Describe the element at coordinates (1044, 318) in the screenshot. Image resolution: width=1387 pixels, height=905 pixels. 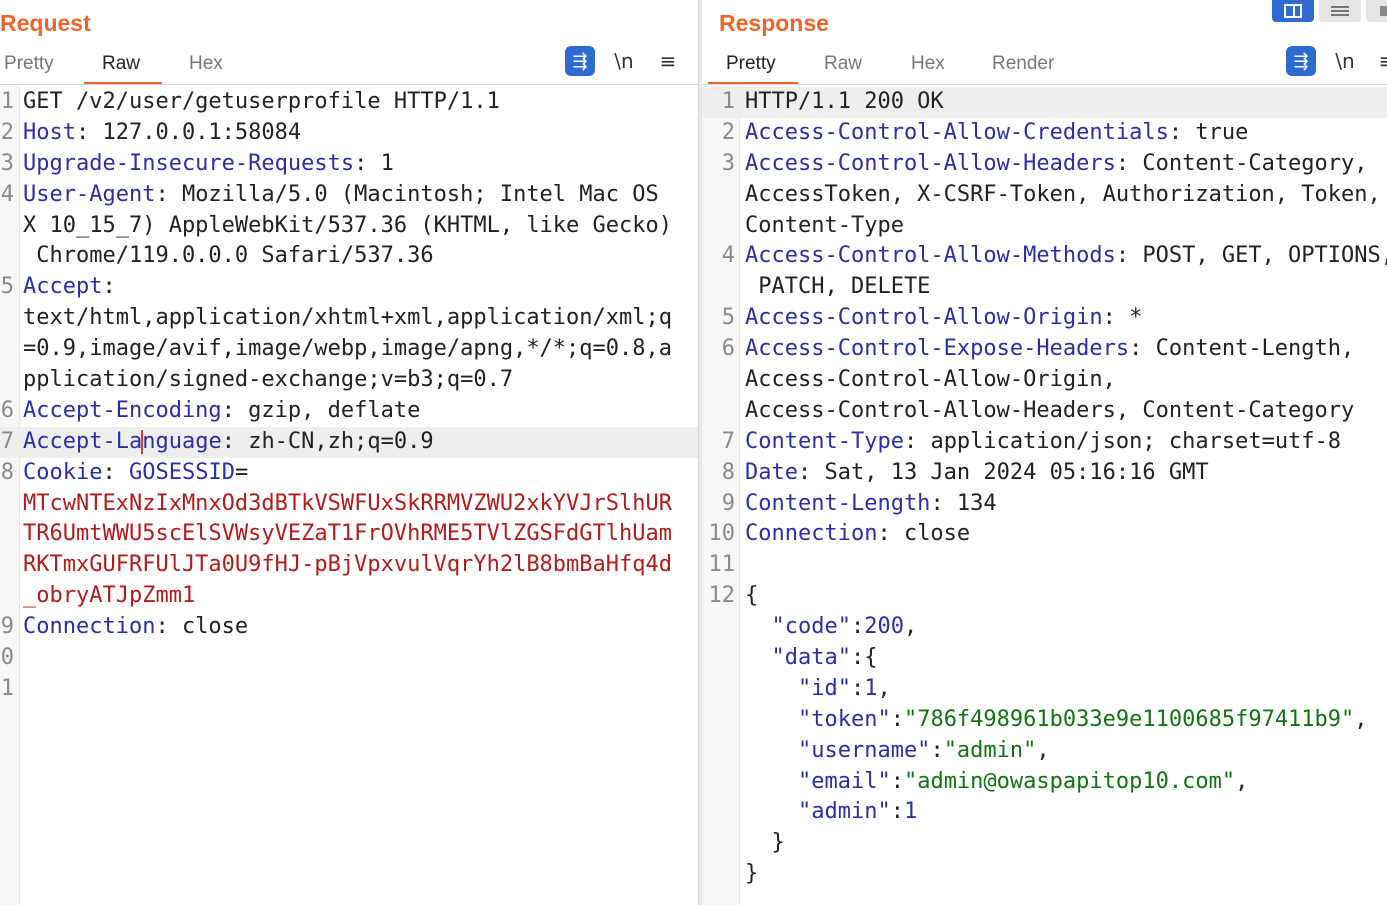
I see `code-line: 5 Access-Control-Allow-Origin: *` at that location.